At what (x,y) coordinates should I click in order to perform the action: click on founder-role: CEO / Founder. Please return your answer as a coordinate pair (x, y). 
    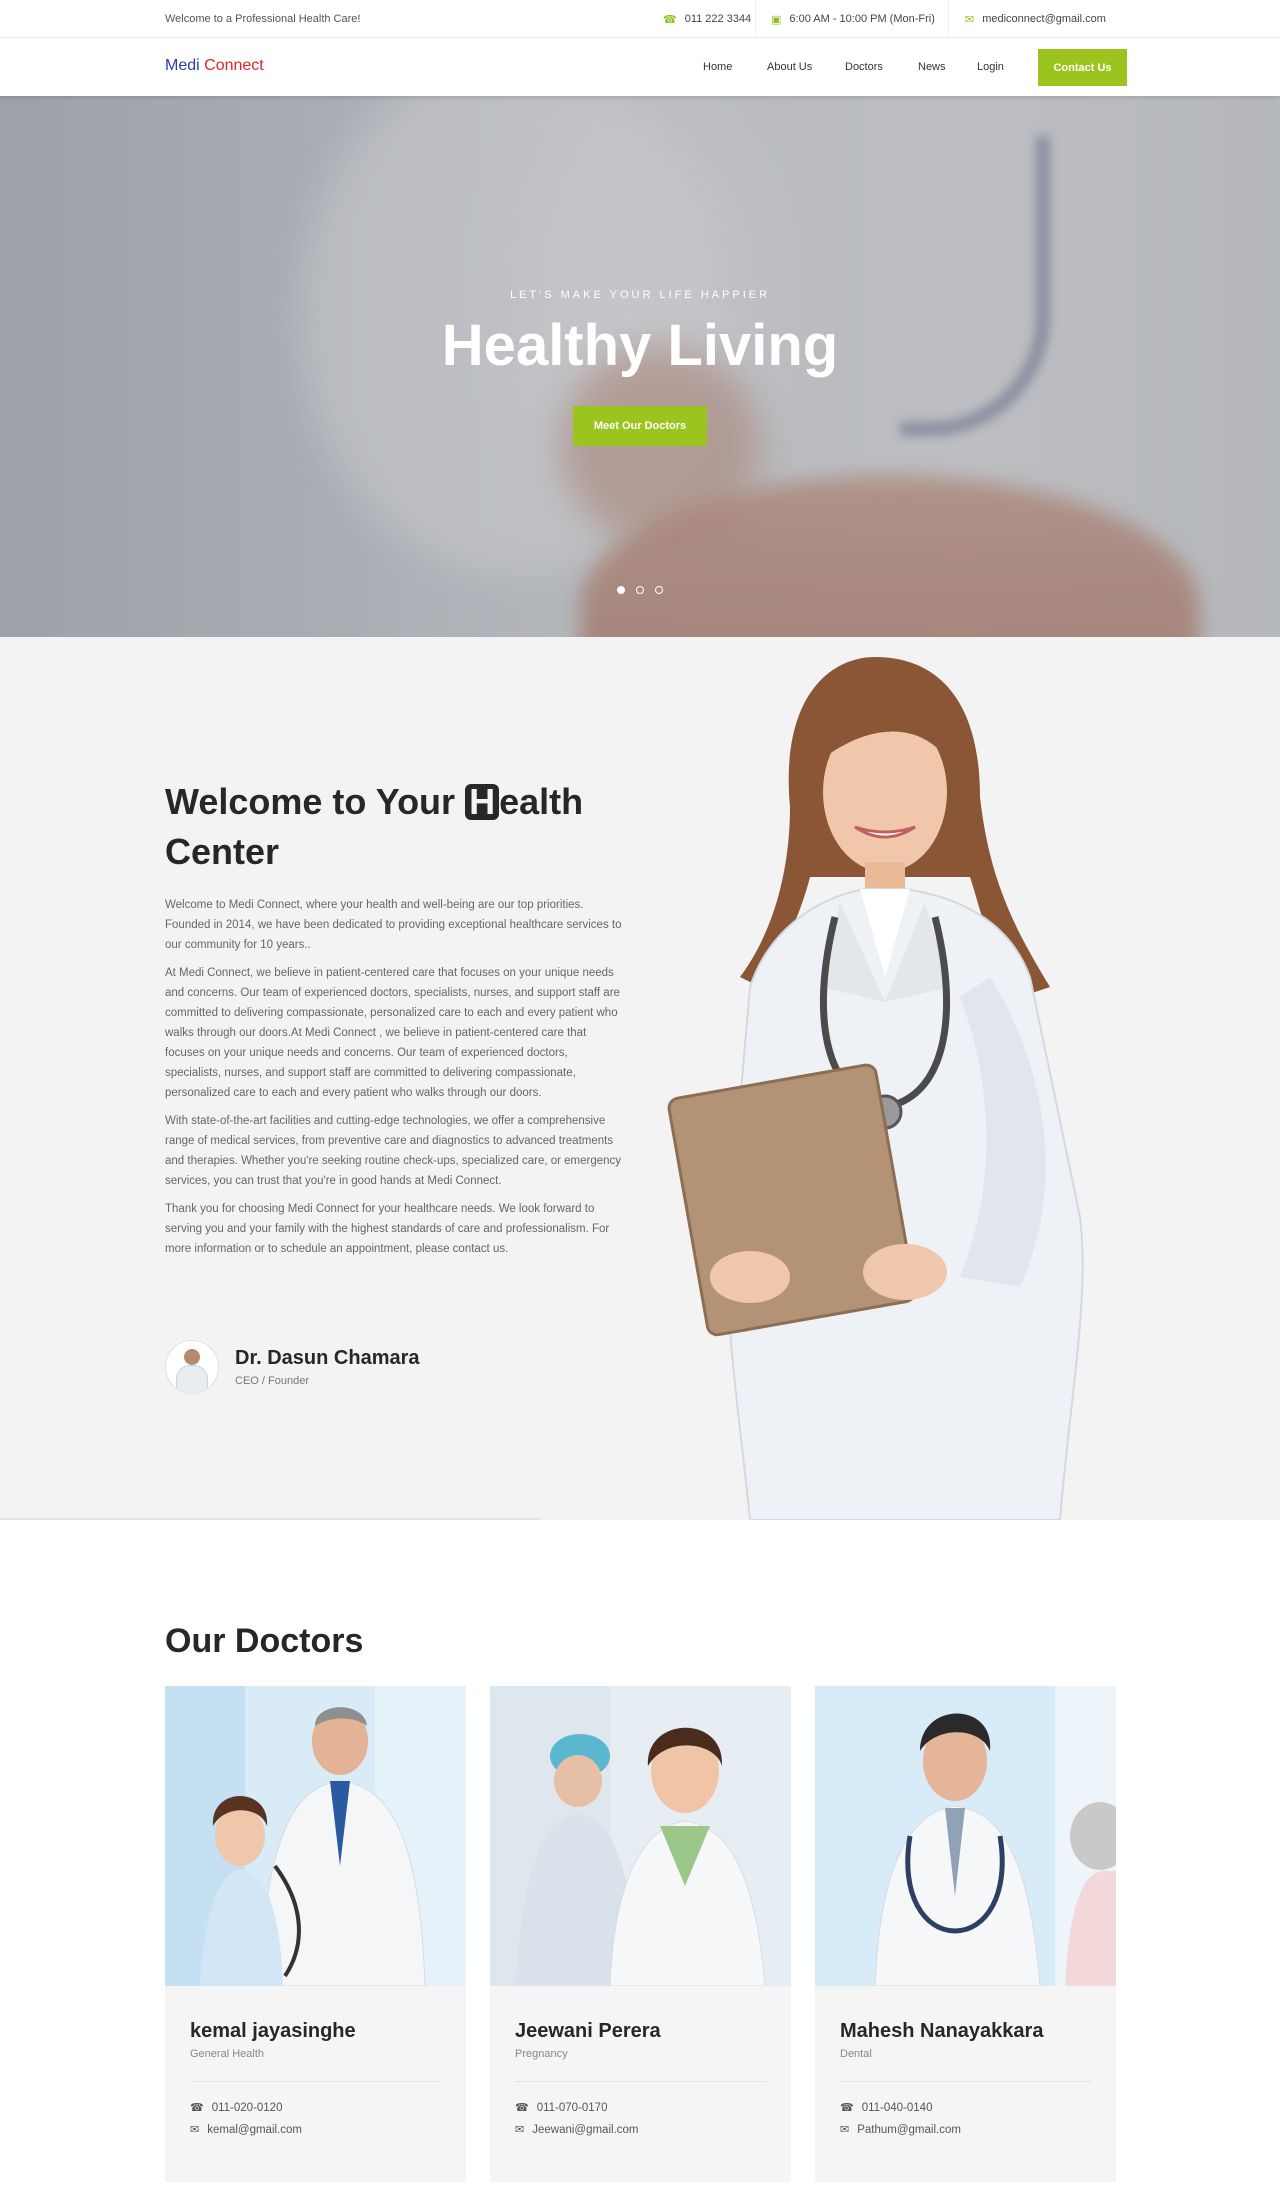
    Looking at the image, I should click on (272, 1381).